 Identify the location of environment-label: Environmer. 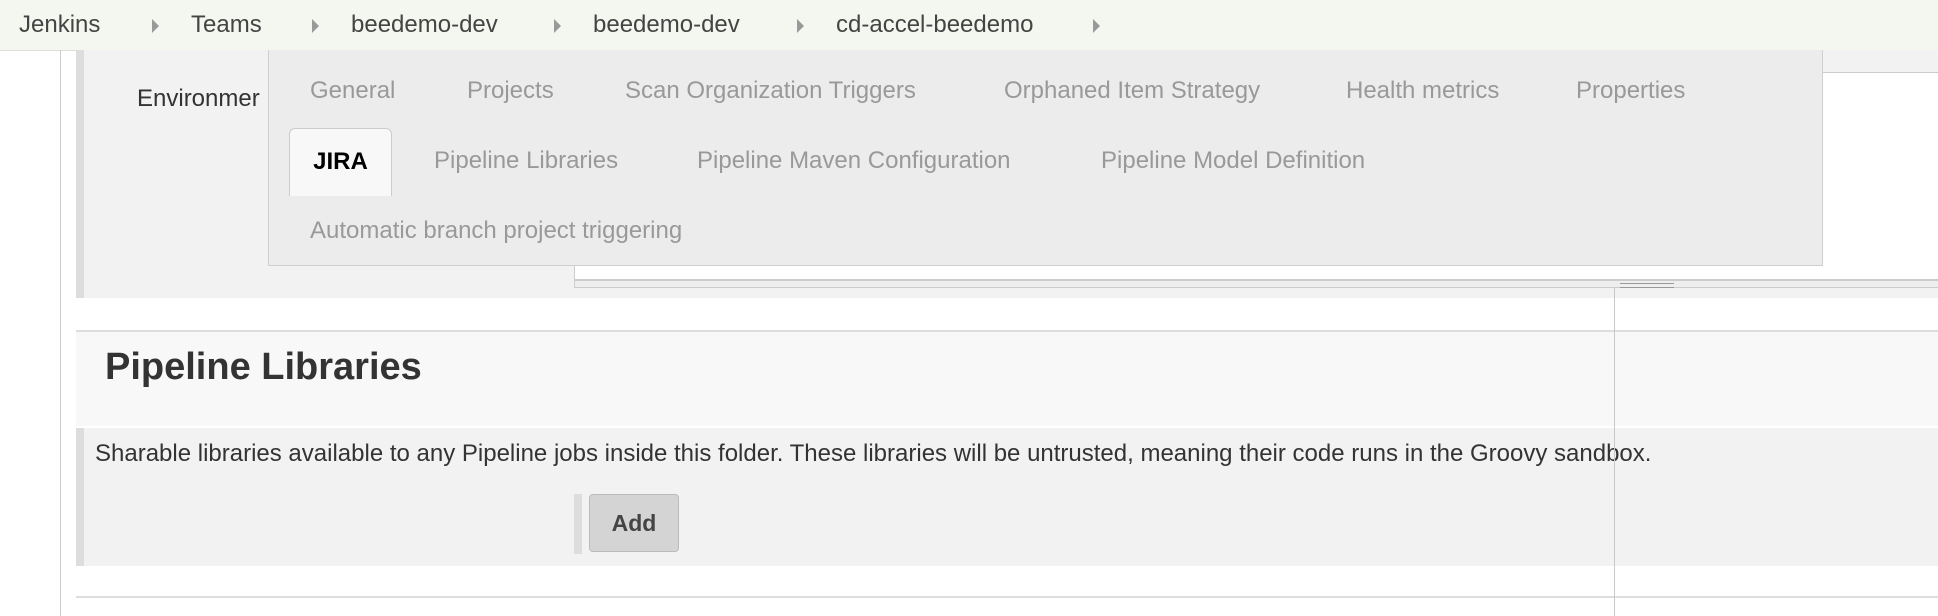
(198, 98).